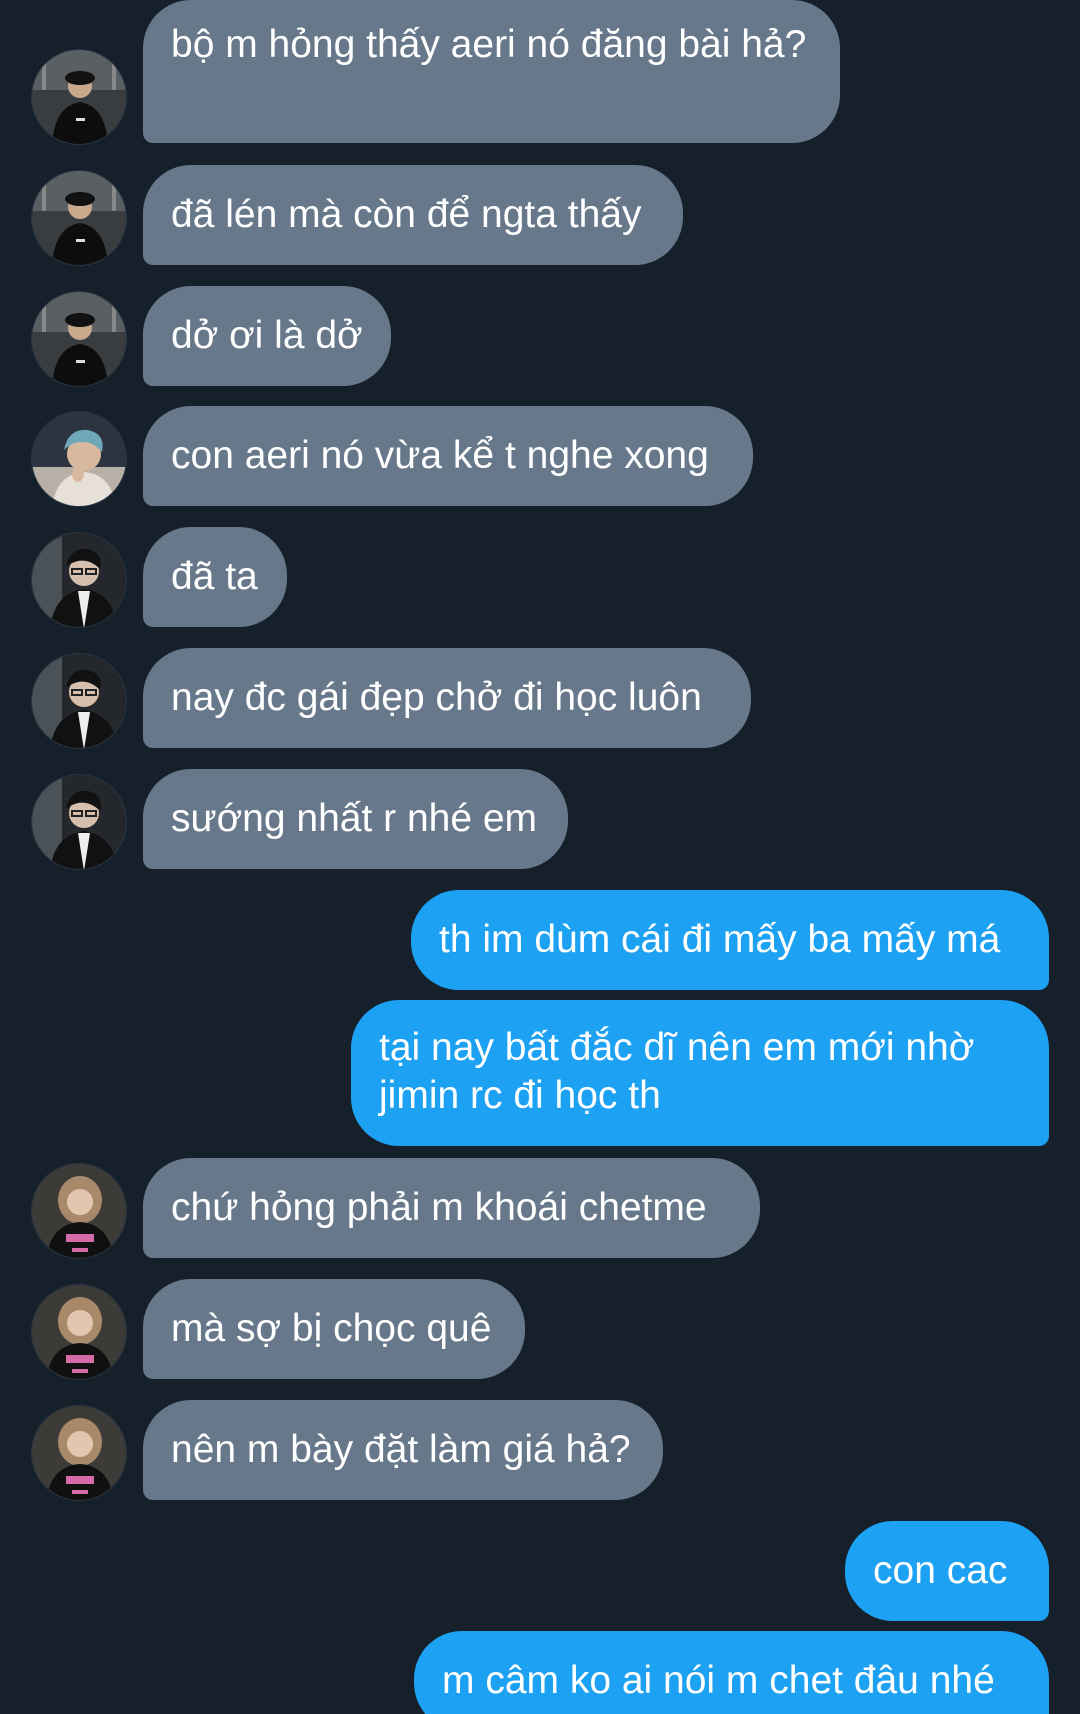 This screenshot has width=1080, height=1714. I want to click on message-bubble-incoming: chứ hỏng phải m khoái chetme, so click(451, 1208).